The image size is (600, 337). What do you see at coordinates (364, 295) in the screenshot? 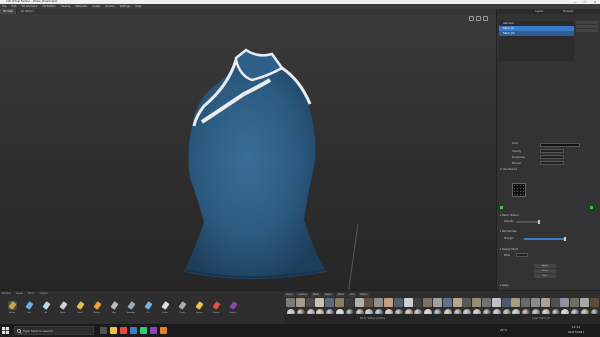
I see `mat-tab: Denim` at bounding box center [364, 295].